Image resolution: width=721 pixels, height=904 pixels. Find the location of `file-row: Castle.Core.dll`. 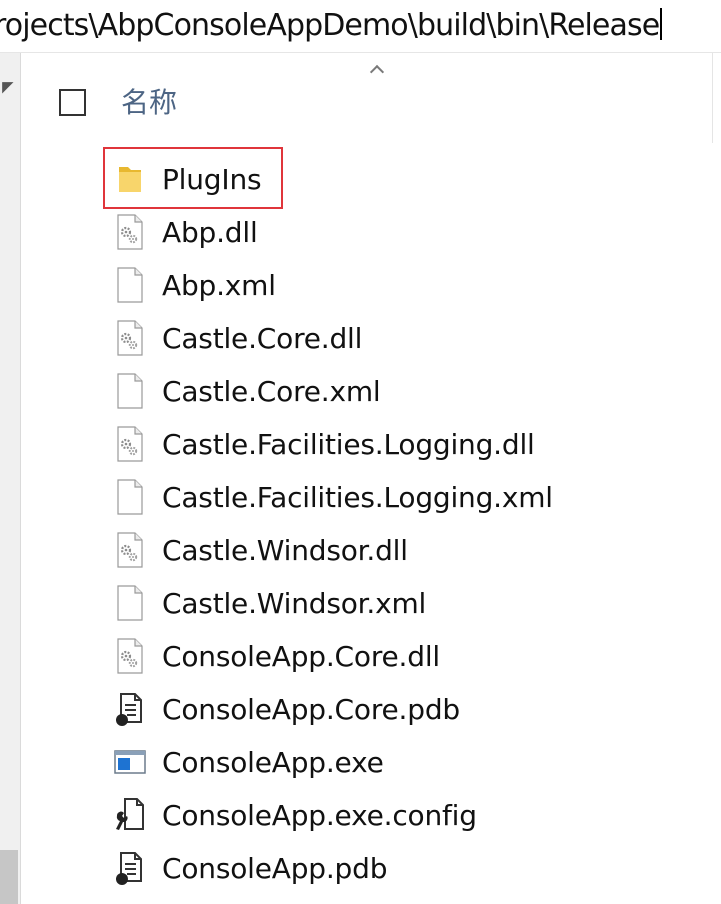

file-row: Castle.Core.dll is located at coordinates (371, 339).